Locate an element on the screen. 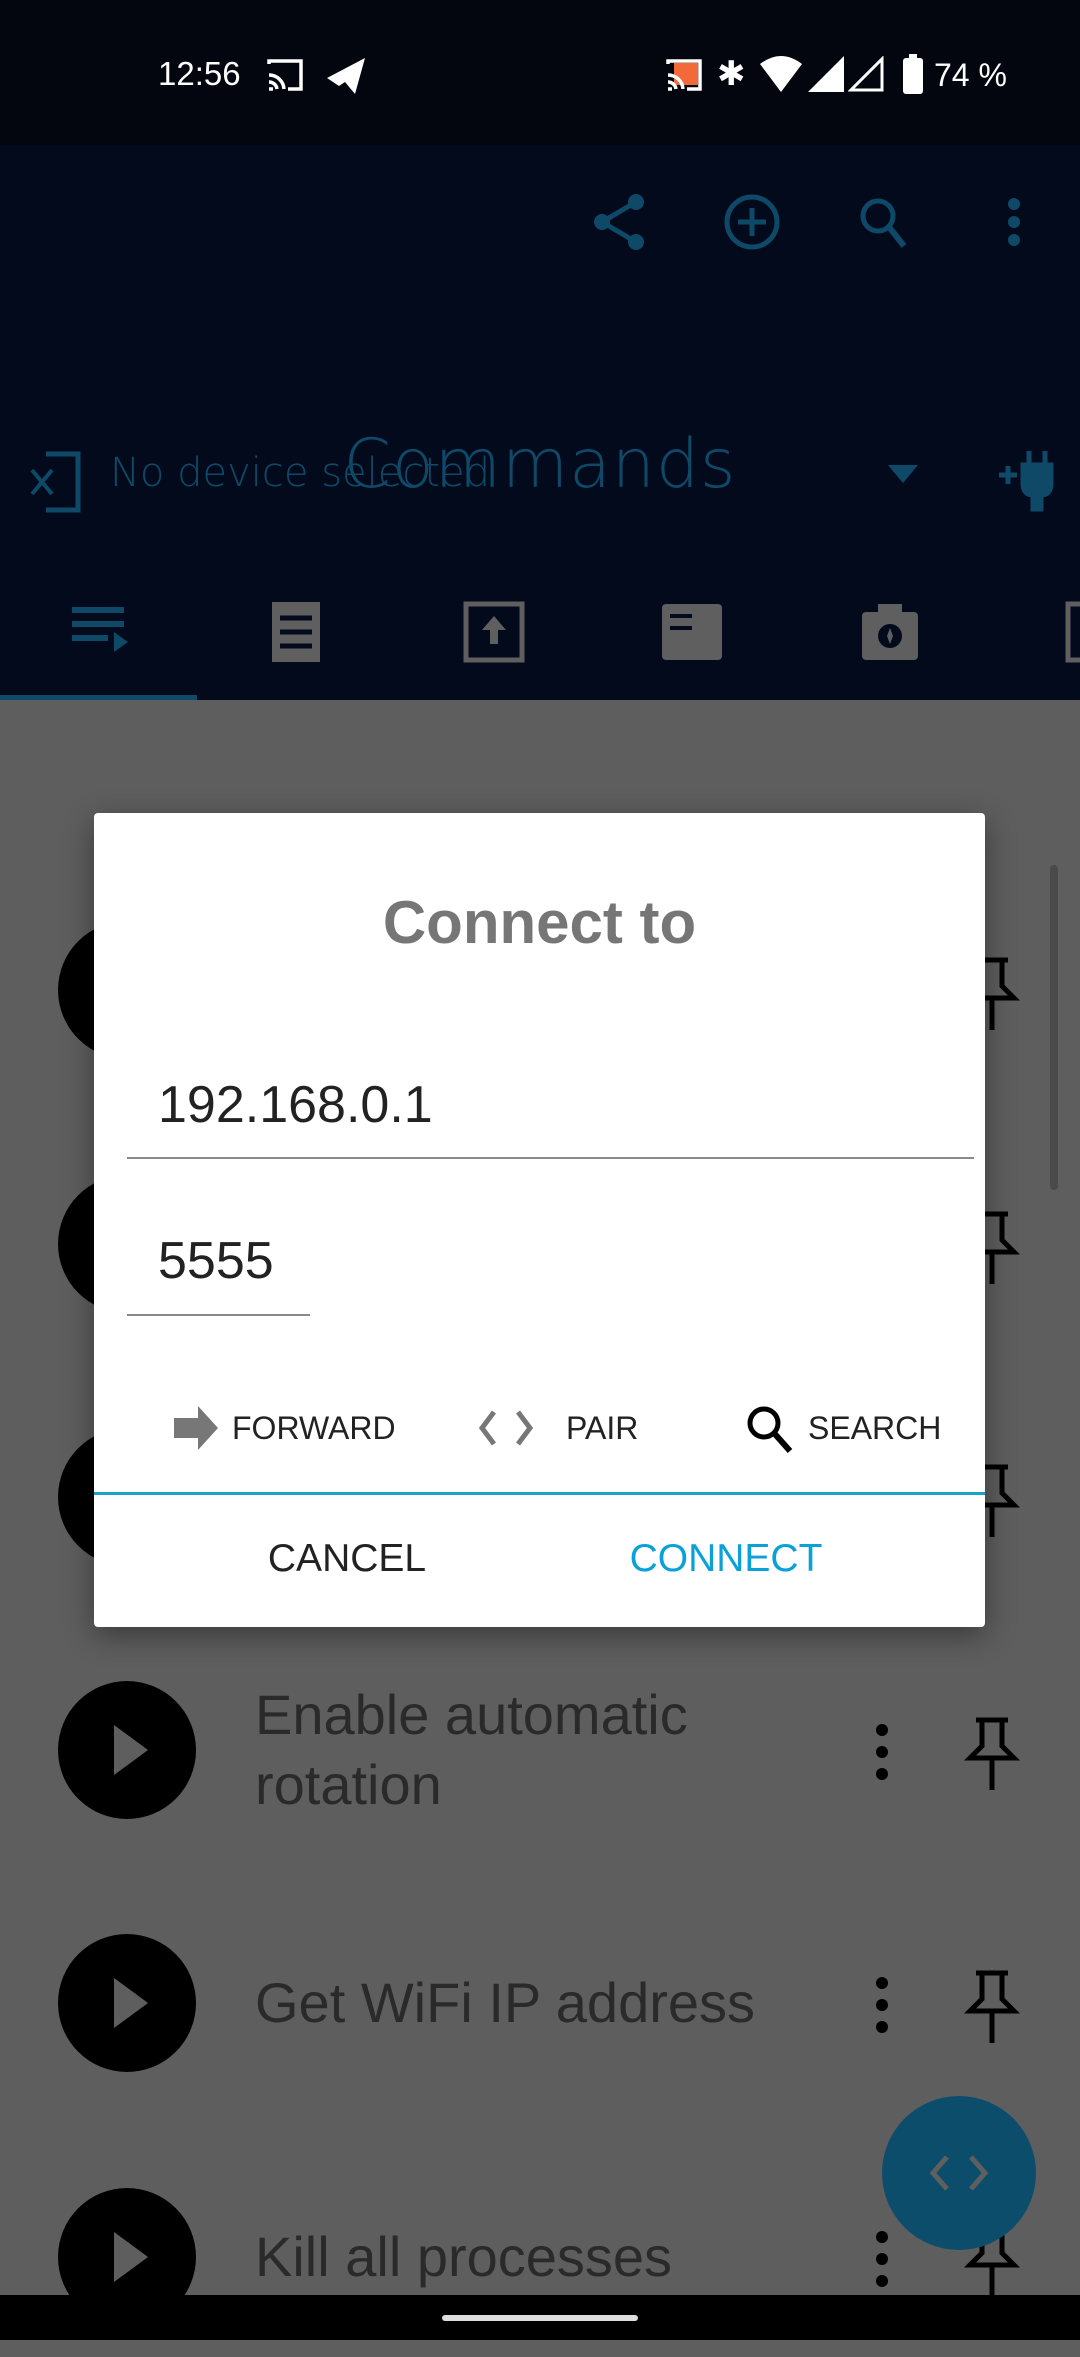 Image resolution: width=1080 pixels, height=2357 pixels. code-fab-button is located at coordinates (959, 2173).